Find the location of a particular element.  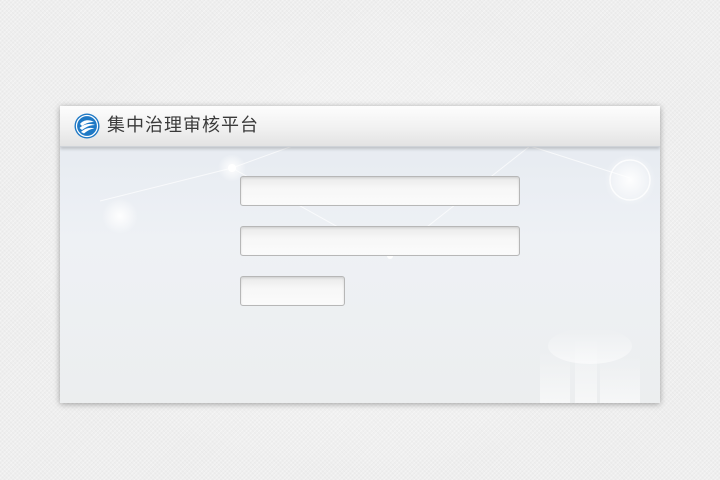

app-title: 集中治理审核平台 is located at coordinates (183, 125).